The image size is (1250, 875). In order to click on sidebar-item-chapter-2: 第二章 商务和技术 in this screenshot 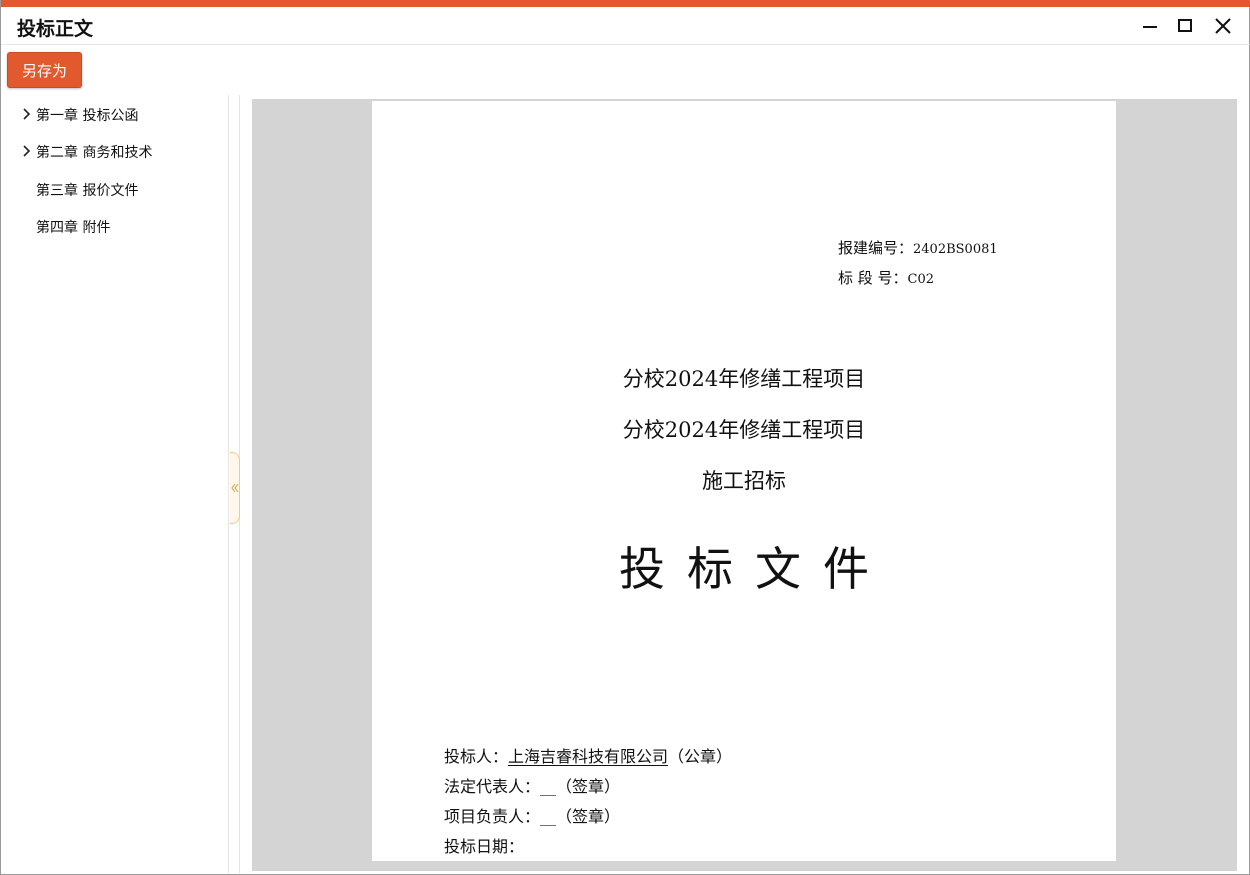, I will do `click(115, 151)`.